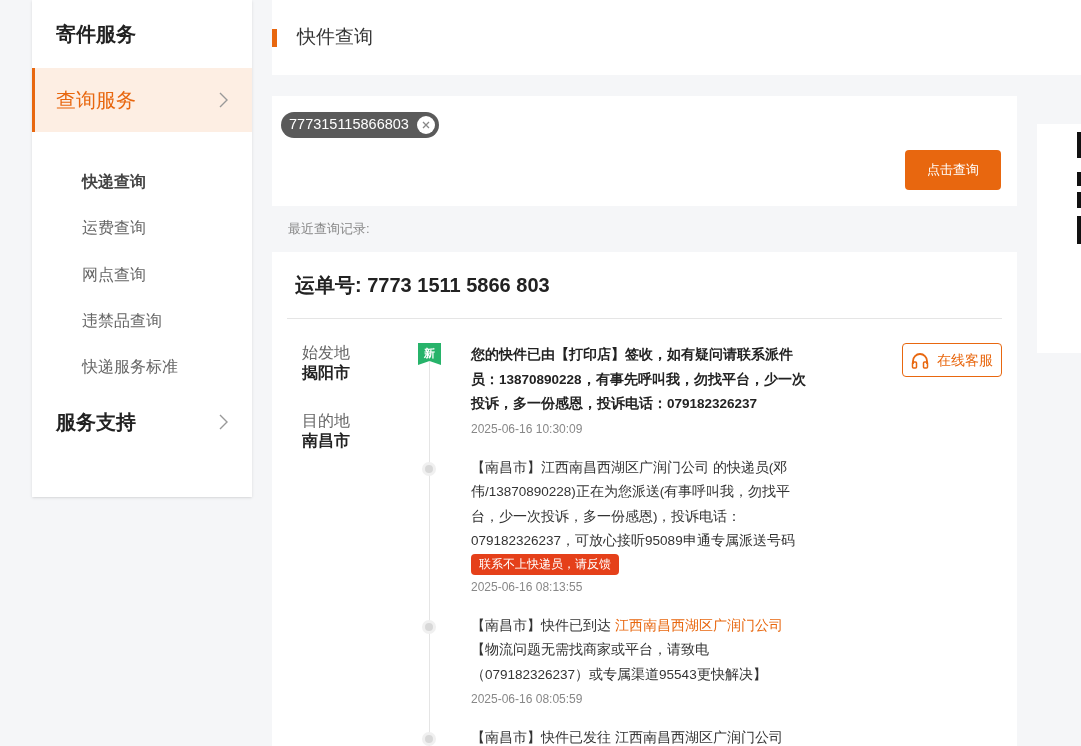 The width and height of the screenshot is (1081, 746). I want to click on new-marker: 新, so click(429, 354).